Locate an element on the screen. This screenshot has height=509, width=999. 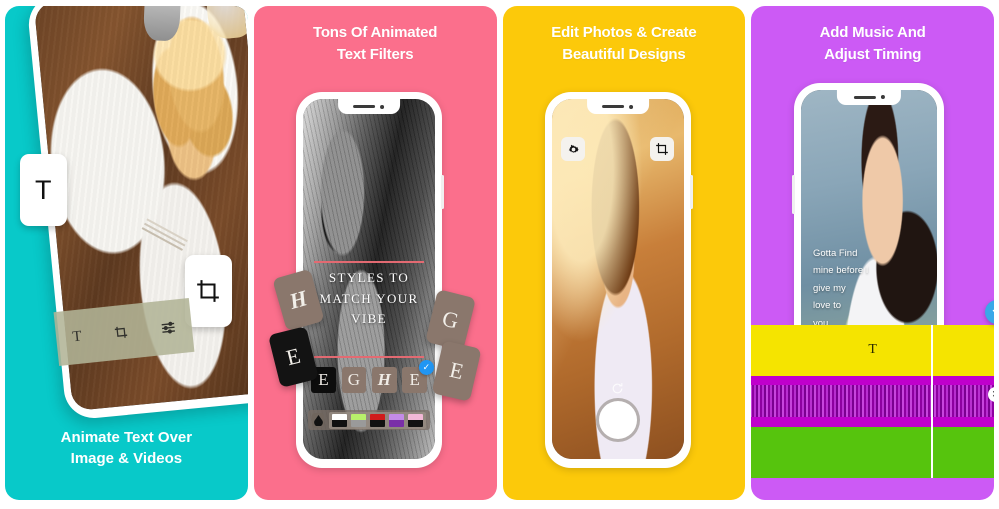
audio-waveform is located at coordinates (872, 401).